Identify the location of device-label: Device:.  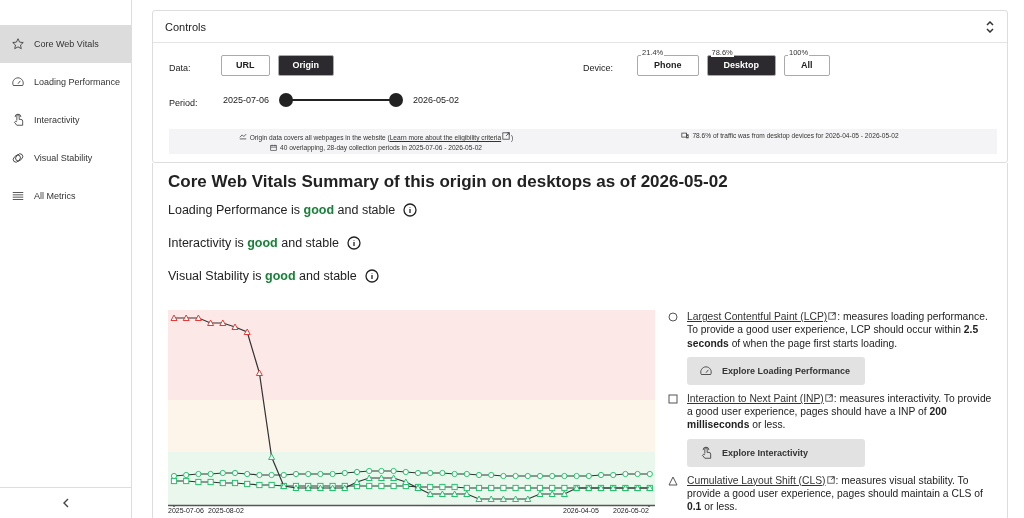
(598, 67).